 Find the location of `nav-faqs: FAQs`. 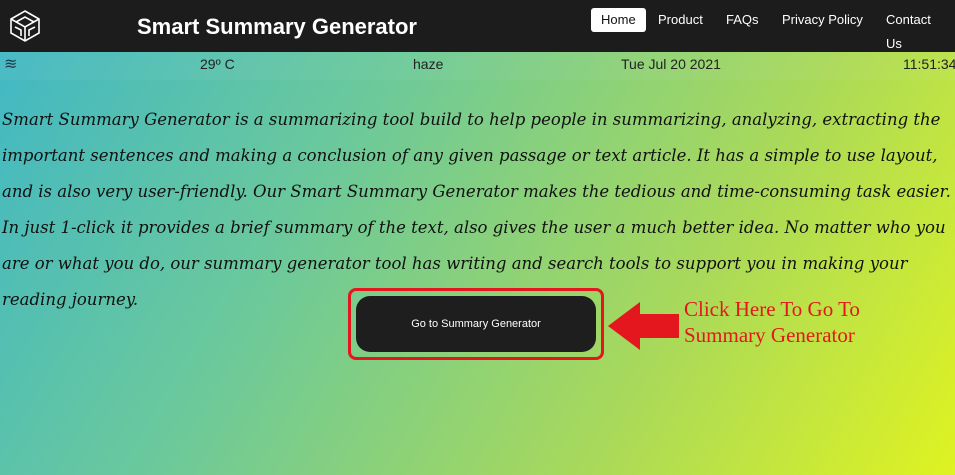

nav-faqs: FAQs is located at coordinates (742, 20).